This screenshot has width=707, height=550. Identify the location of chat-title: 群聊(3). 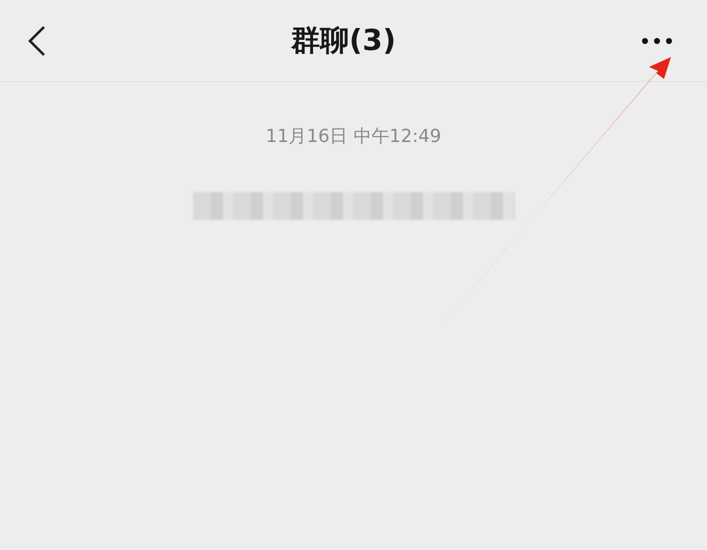
(343, 40).